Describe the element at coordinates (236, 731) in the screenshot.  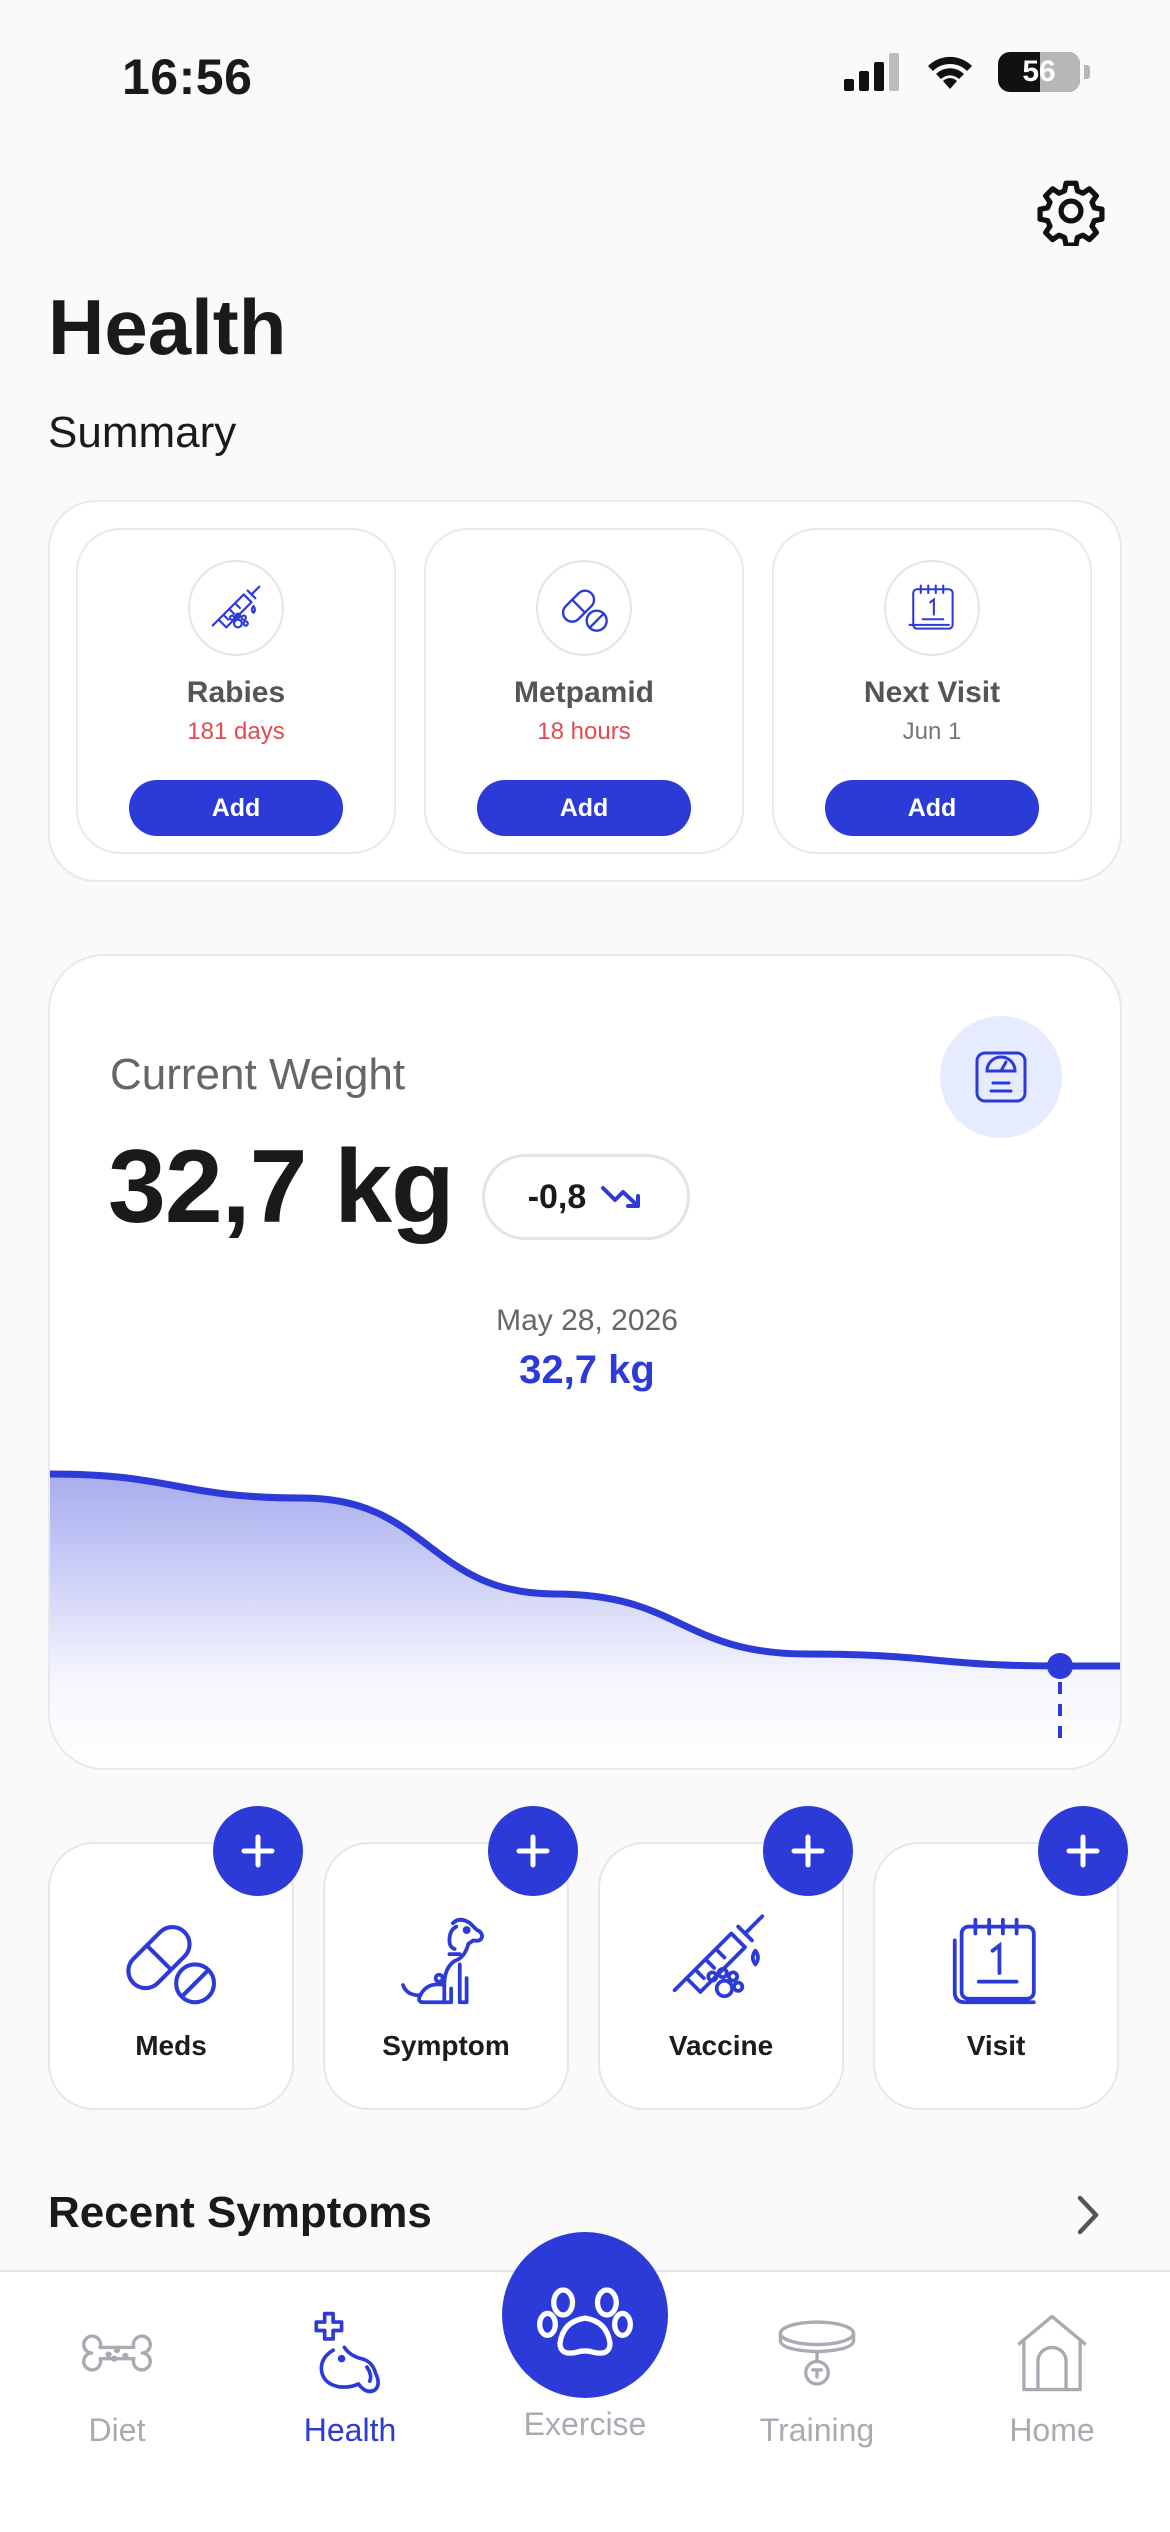
I see `summary-due: 181 days` at that location.